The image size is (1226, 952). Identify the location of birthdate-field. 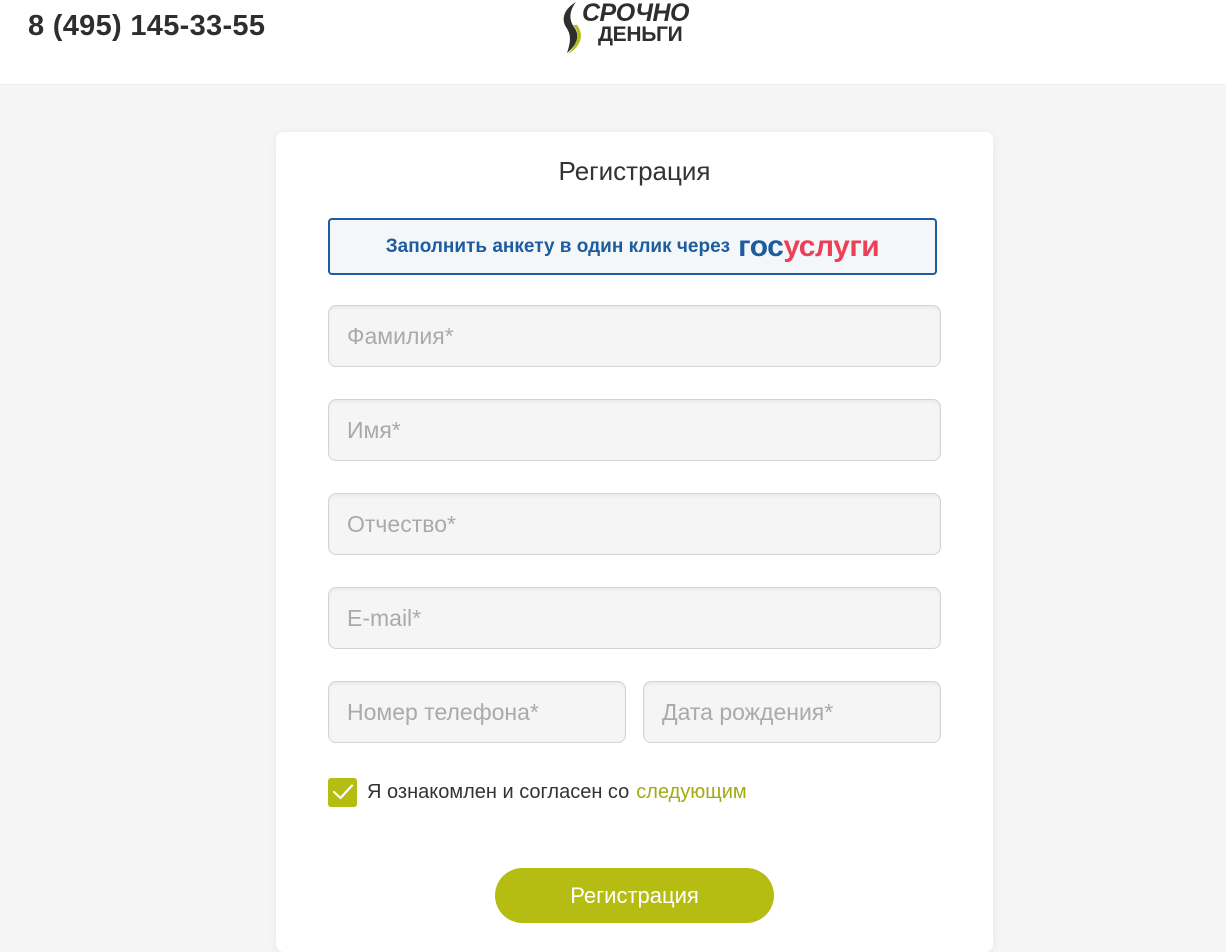
(792, 712).